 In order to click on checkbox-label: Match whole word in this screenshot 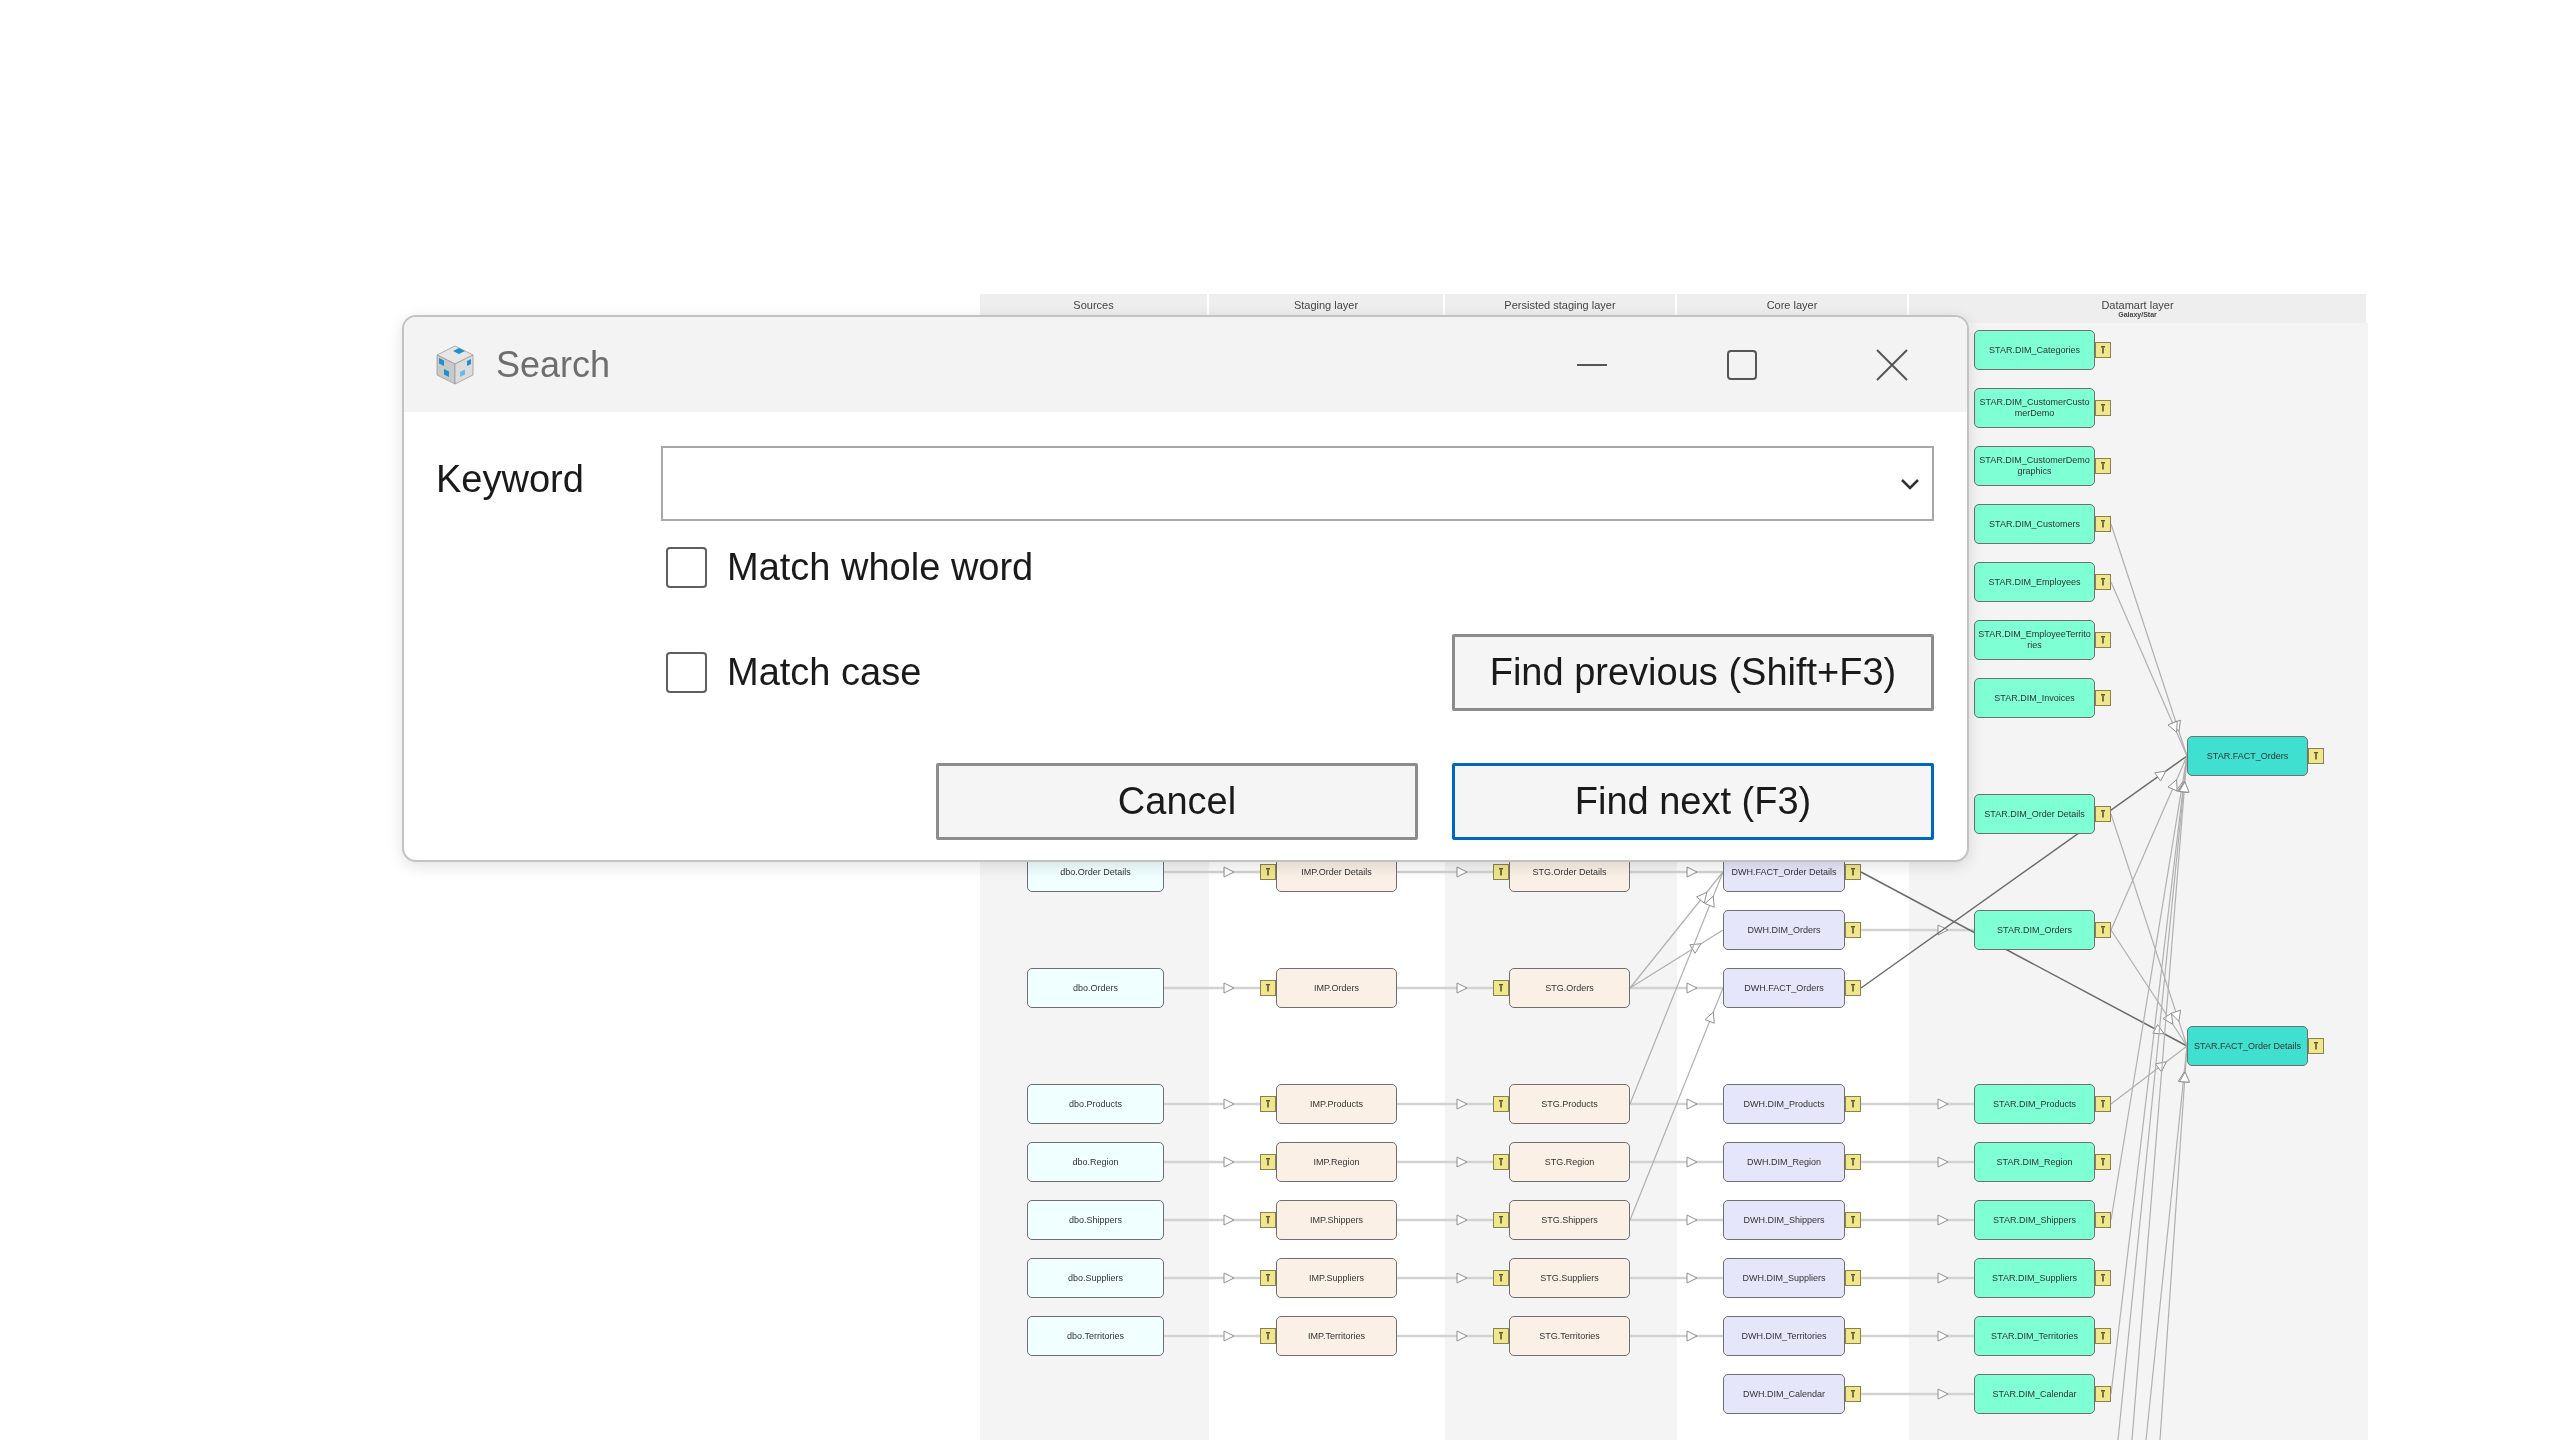, I will do `click(880, 567)`.